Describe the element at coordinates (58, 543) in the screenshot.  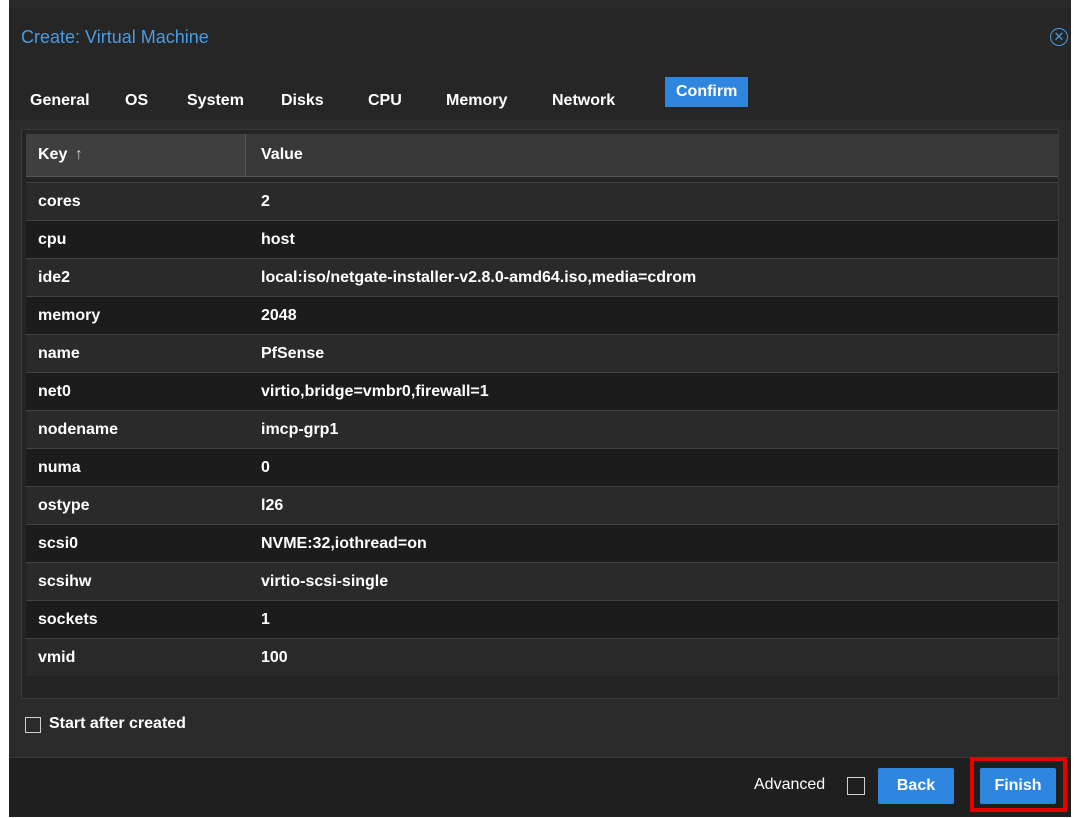
I see `cell-key: scsi0` at that location.